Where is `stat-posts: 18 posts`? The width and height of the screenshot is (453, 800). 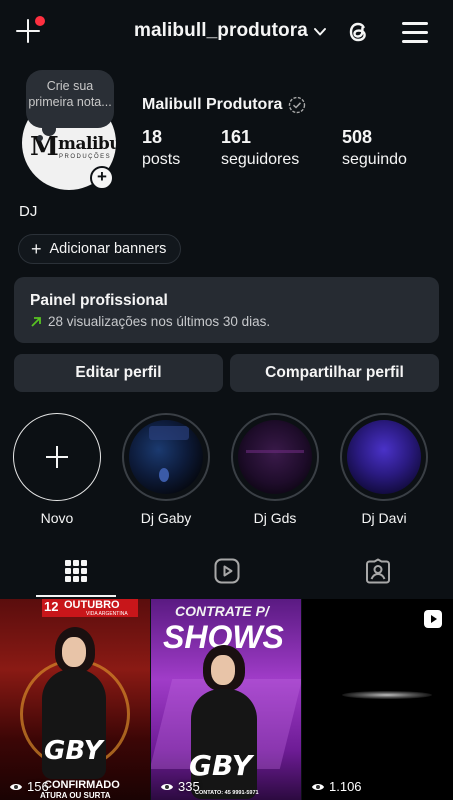 stat-posts: 18 posts is located at coordinates (161, 148).